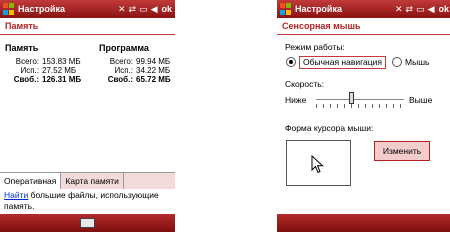 This screenshot has height=240, width=450. What do you see at coordinates (315, 47) in the screenshot?
I see `mode-label: Режим работы:` at bounding box center [315, 47].